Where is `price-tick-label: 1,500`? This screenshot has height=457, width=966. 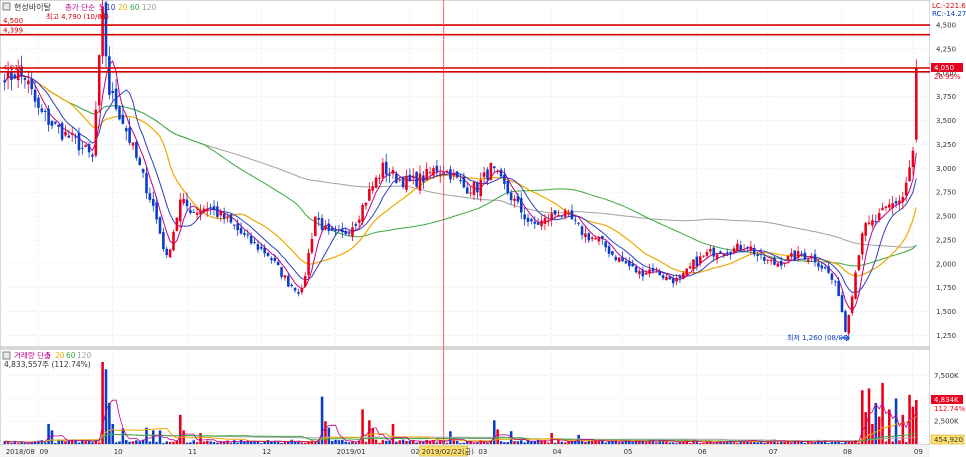 price-tick-label: 1,500 is located at coordinates (946, 312).